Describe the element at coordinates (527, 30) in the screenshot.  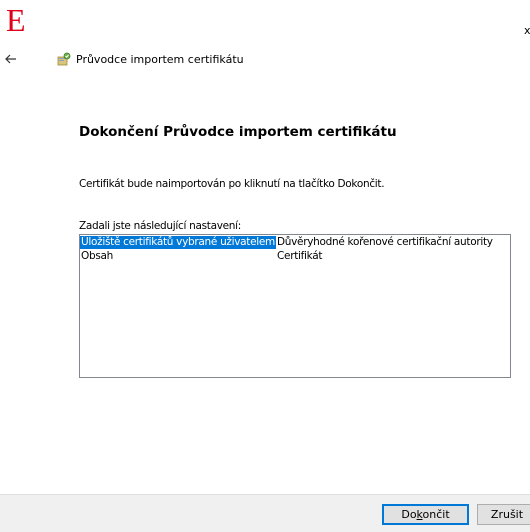
I see `close-button: x` at that location.